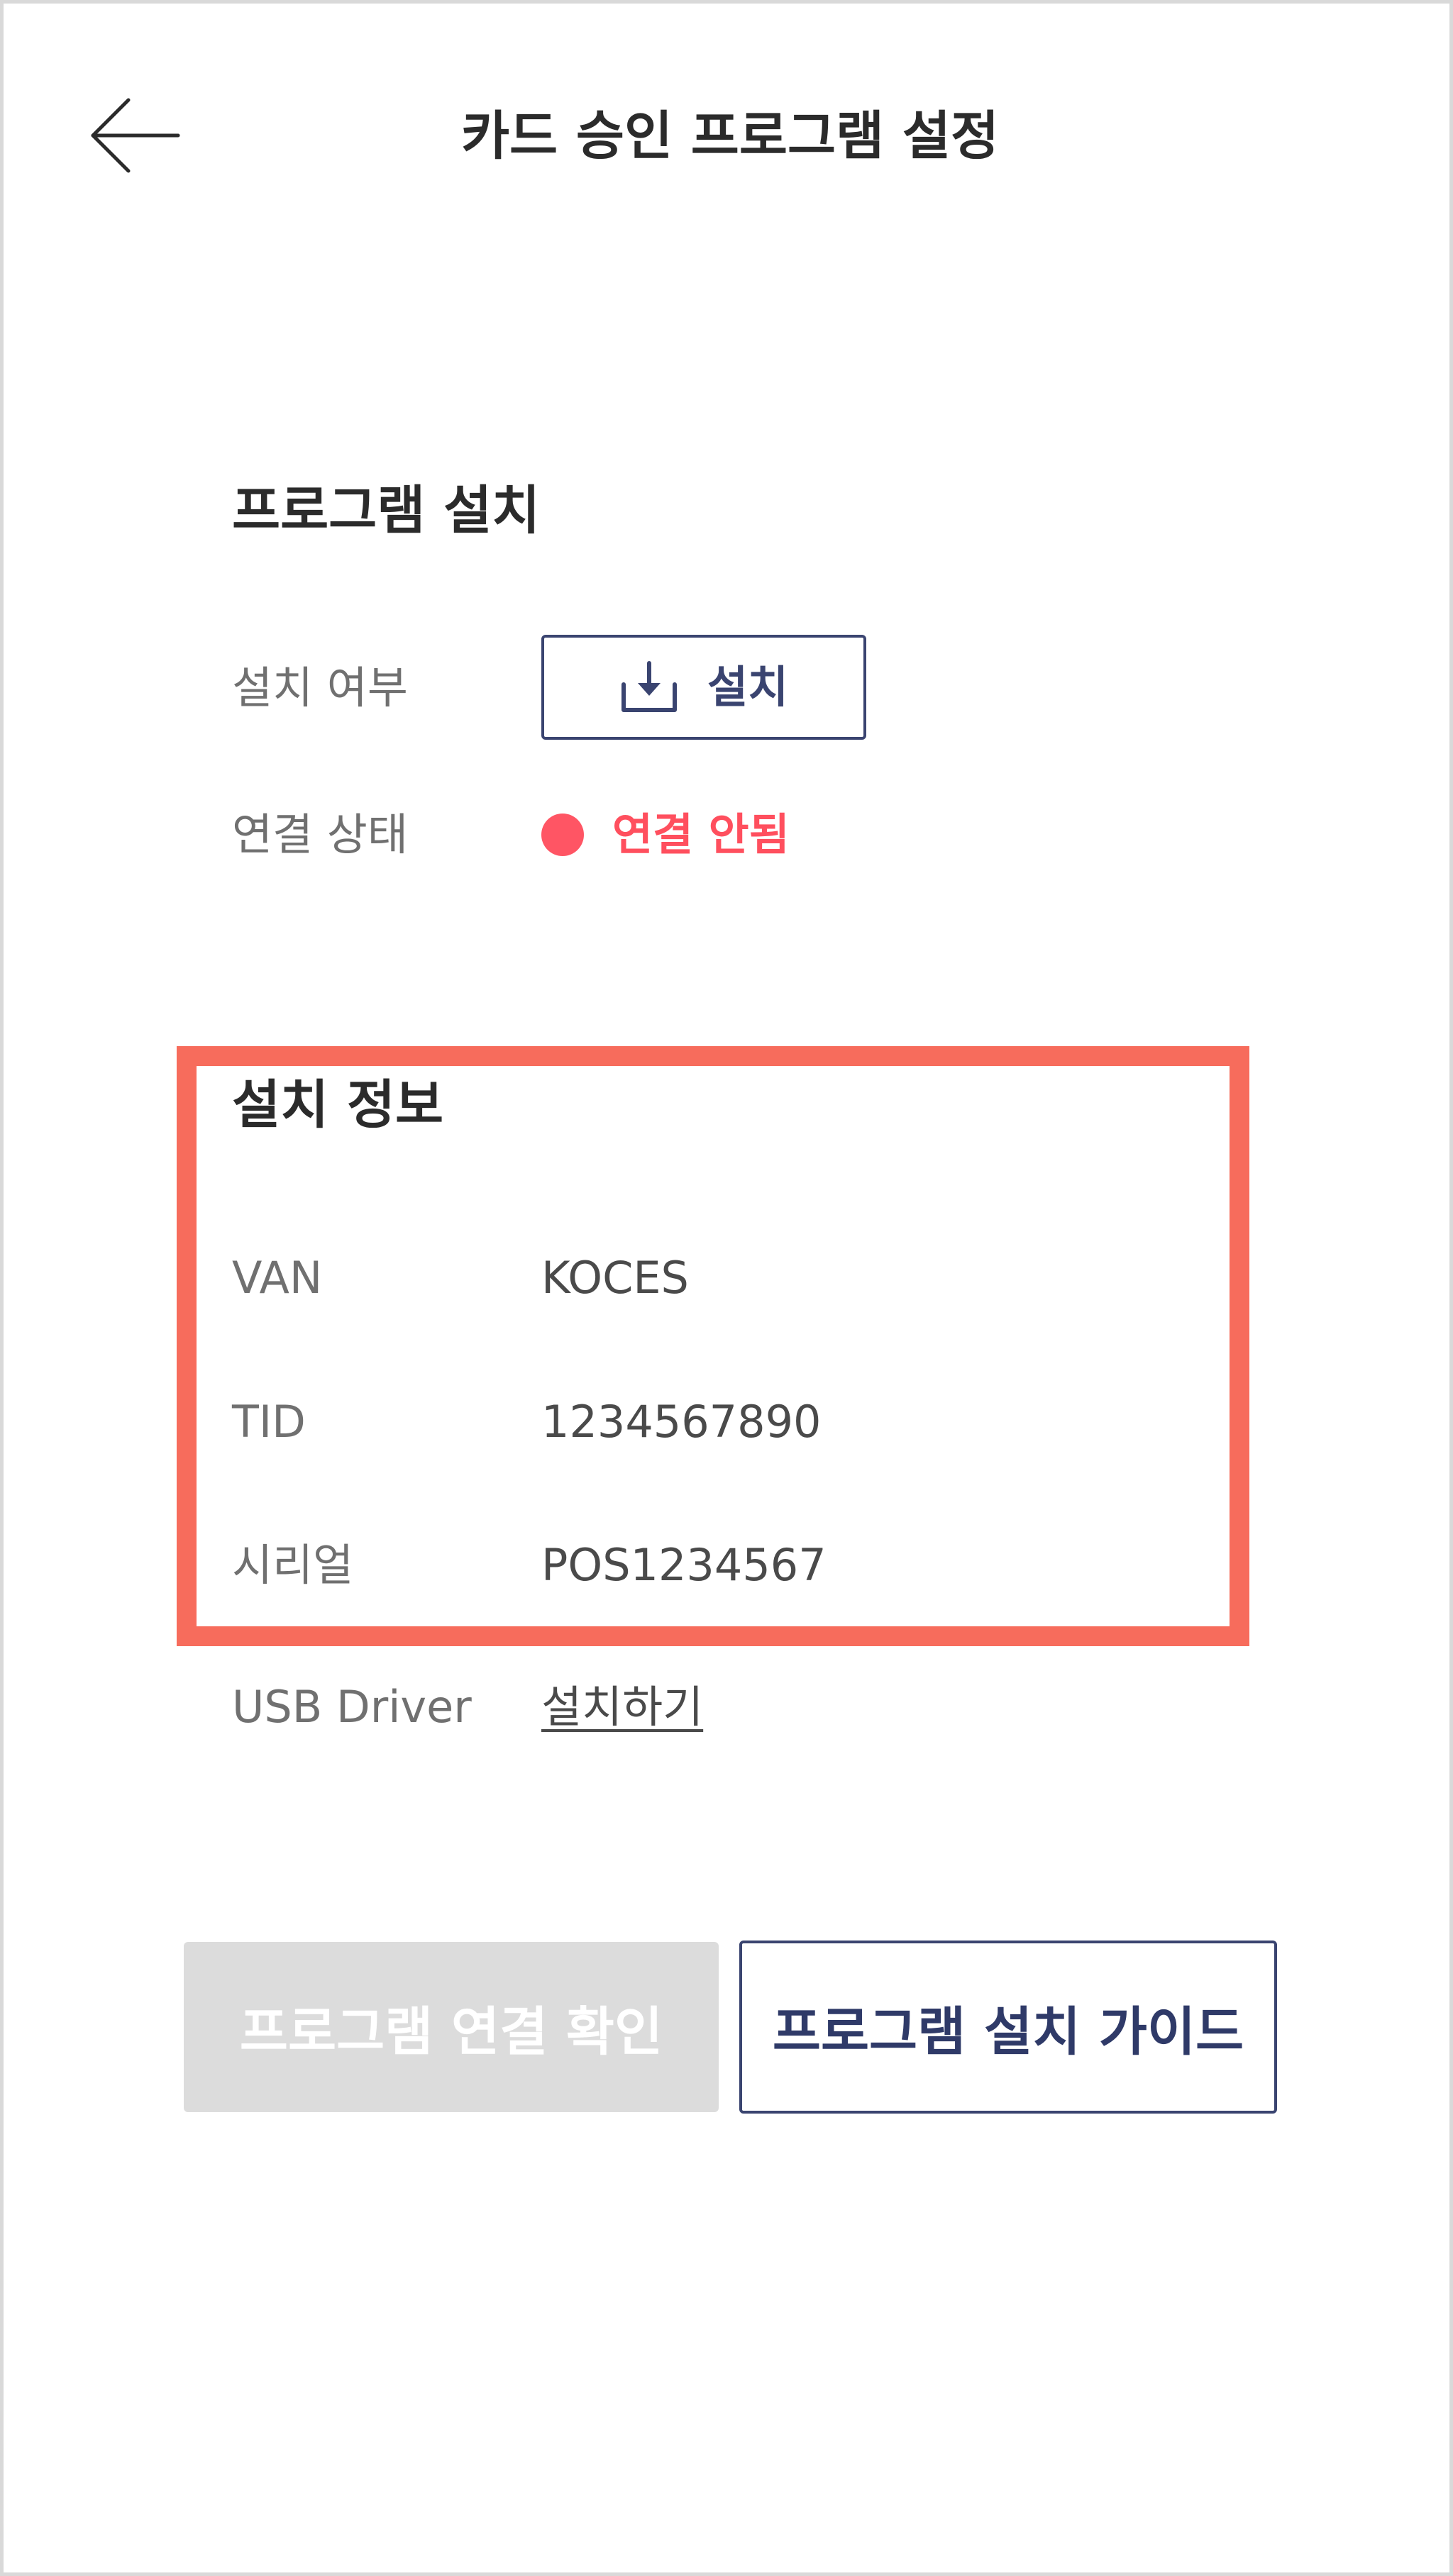 Image resolution: width=1453 pixels, height=2576 pixels. Describe the element at coordinates (338, 1105) in the screenshot. I see `section-title-install-info: 설치 정보` at that location.